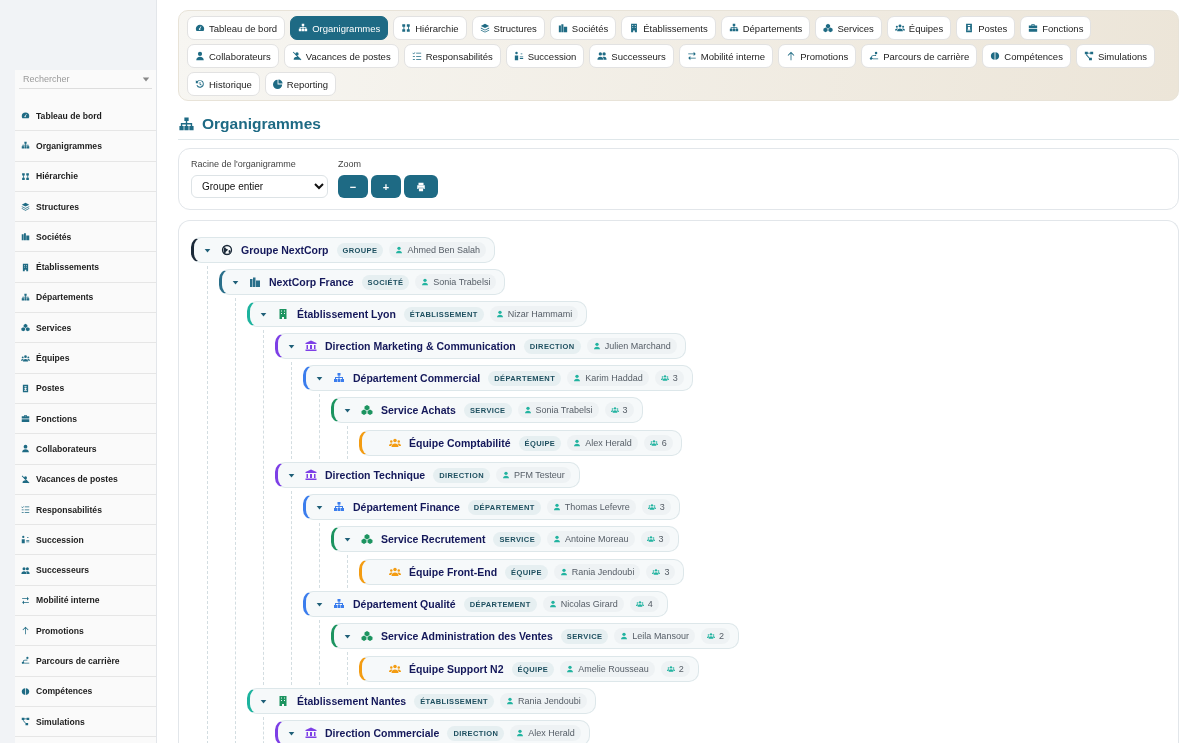 The height and width of the screenshot is (743, 1200). What do you see at coordinates (259, 186) in the screenshot?
I see `root-select: Groupe entier` at bounding box center [259, 186].